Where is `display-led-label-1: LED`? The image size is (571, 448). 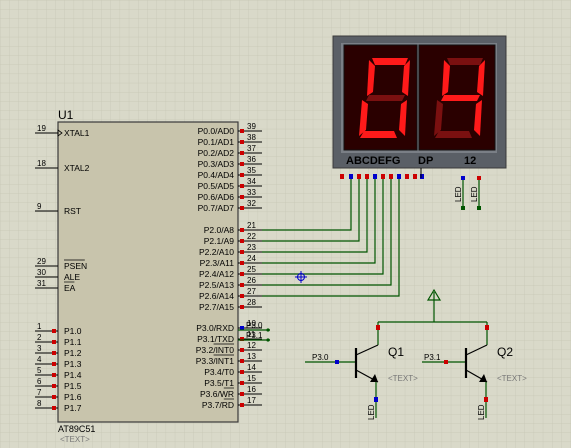 display-led-label-1: LED is located at coordinates (458, 194).